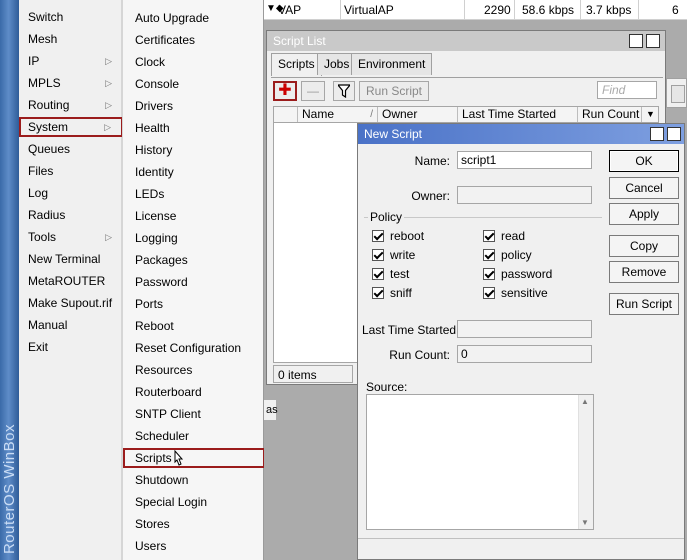 The width and height of the screenshot is (687, 560). Describe the element at coordinates (70, 215) in the screenshot. I see `menu-item-radius: Radius` at that location.